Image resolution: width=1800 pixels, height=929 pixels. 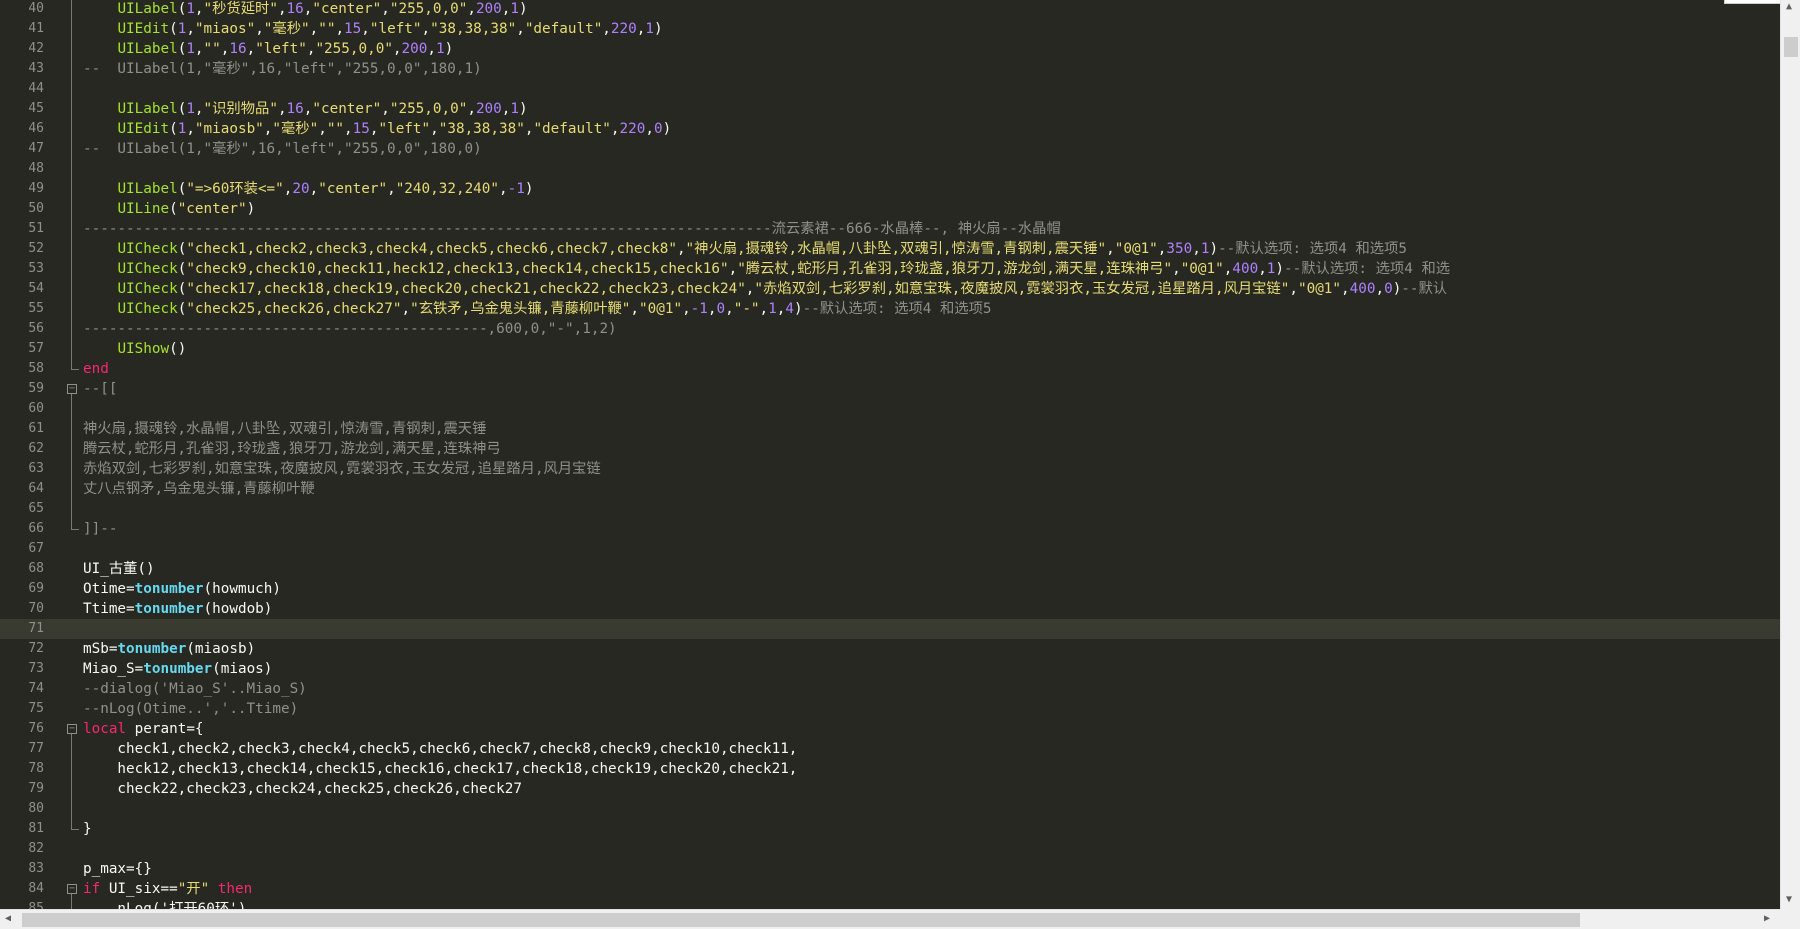 I want to click on code-line: 67, so click(x=890, y=549).